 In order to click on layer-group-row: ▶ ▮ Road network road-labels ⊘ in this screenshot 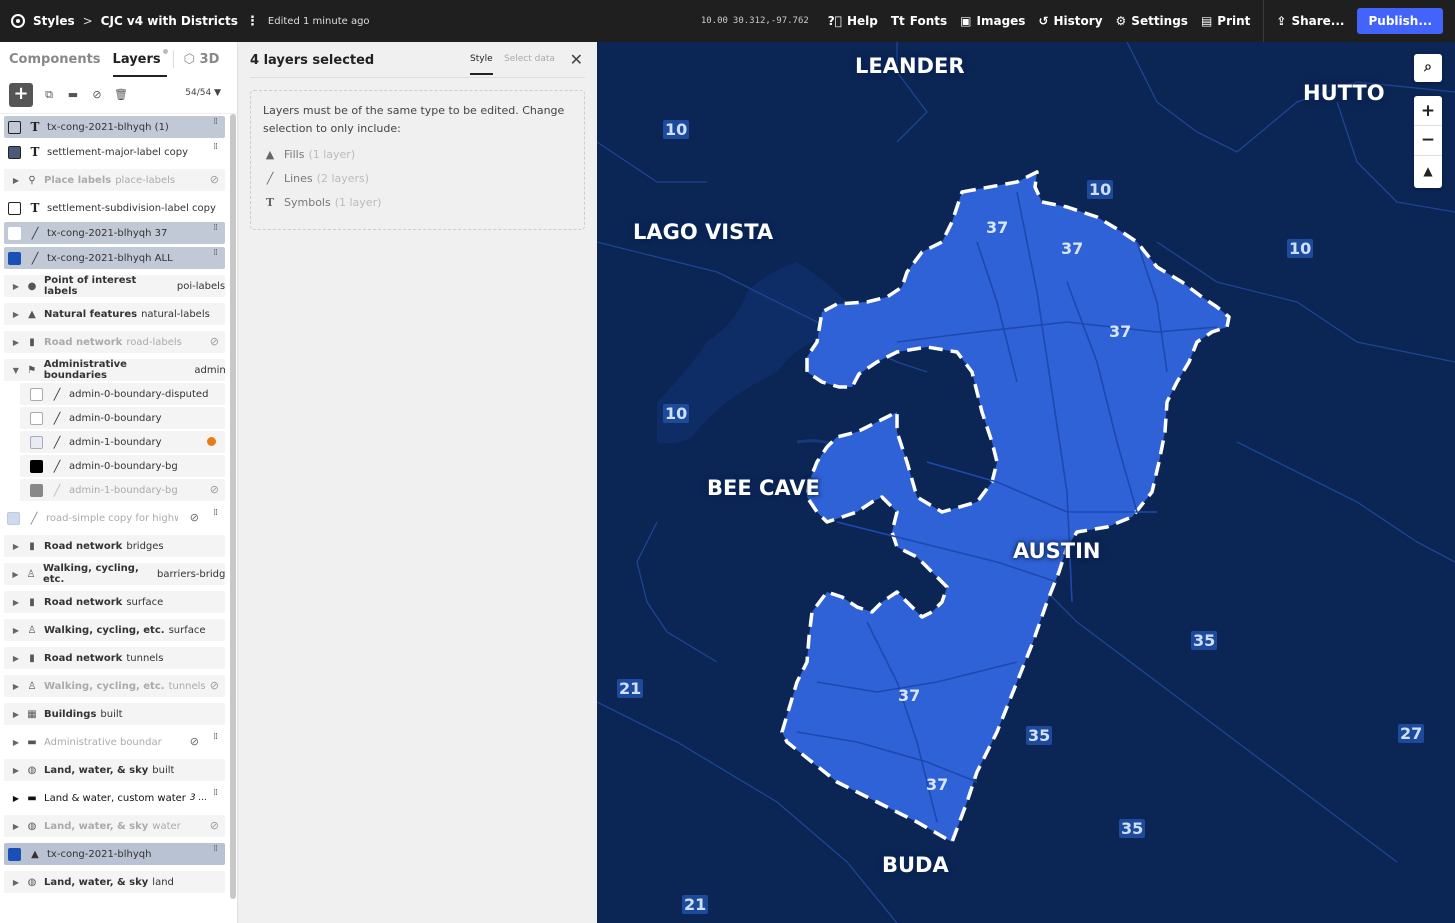, I will do `click(114, 342)`.